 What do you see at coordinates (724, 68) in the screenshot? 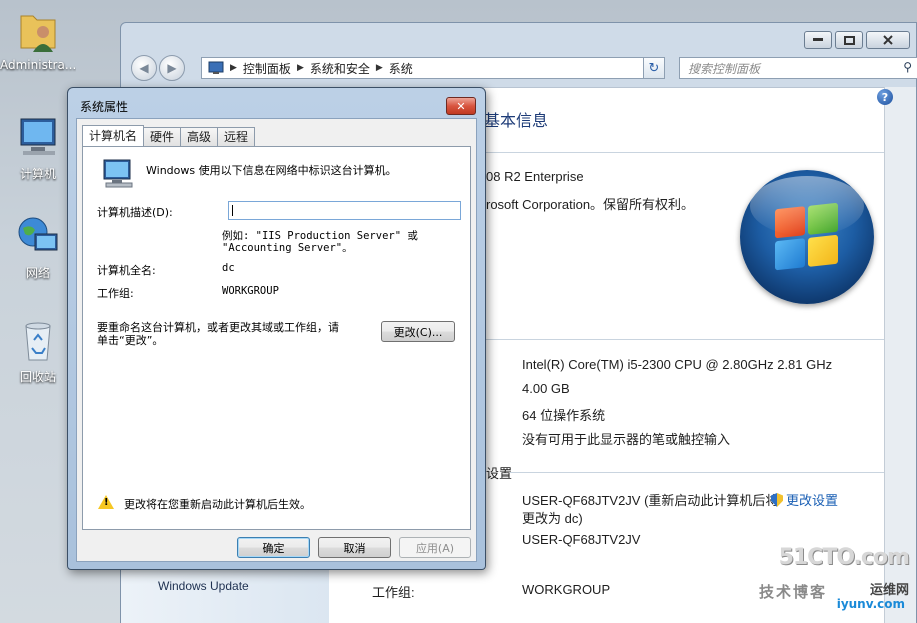
I see `search-placeholder: 搜索控制面板` at bounding box center [724, 68].